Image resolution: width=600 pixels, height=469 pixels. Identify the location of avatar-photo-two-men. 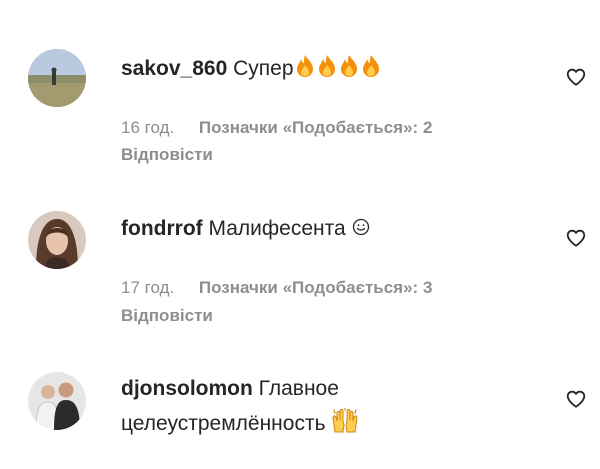
(57, 401).